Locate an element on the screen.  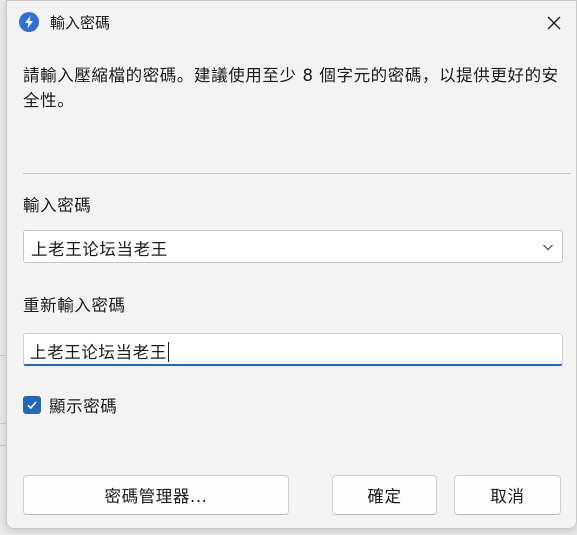
confirm-password-label: 重新輸入密碼 is located at coordinates (74, 305).